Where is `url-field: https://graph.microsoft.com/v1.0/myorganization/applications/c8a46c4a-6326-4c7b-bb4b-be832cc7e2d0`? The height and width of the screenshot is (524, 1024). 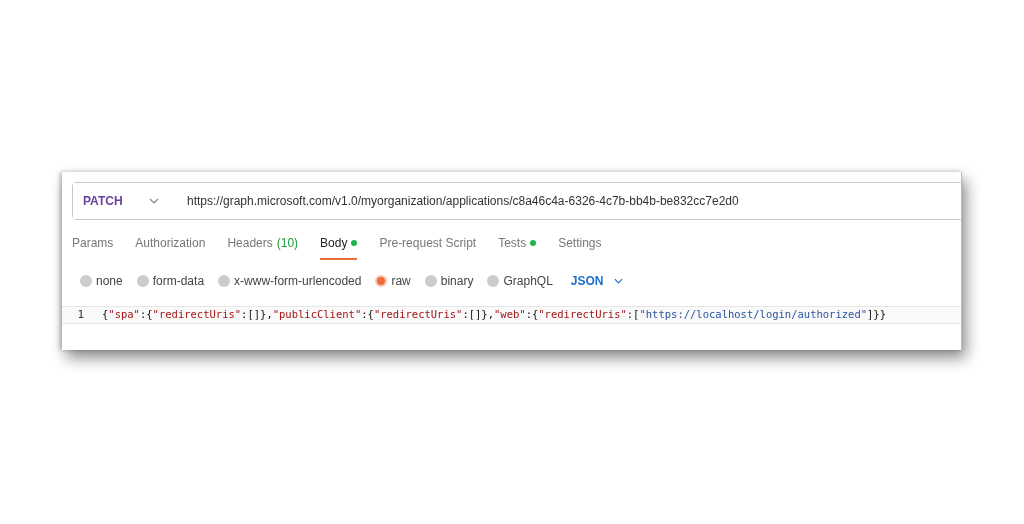 url-field: https://graph.microsoft.com/v1.0/myorganization/applications/c8a46c4a-6326-4c7b-bb4b-be832cc7e2d0 is located at coordinates (456, 201).